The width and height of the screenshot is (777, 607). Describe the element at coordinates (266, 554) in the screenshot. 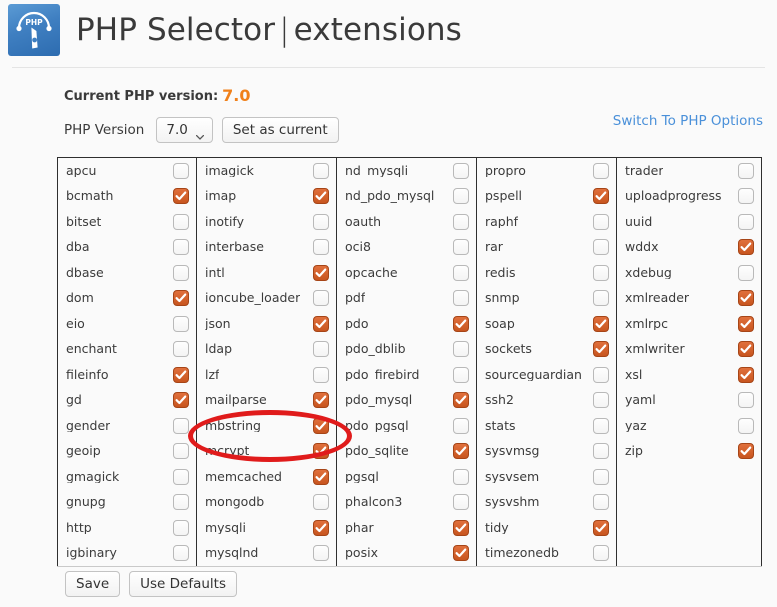

I see `extension-row: mysqlnd` at that location.